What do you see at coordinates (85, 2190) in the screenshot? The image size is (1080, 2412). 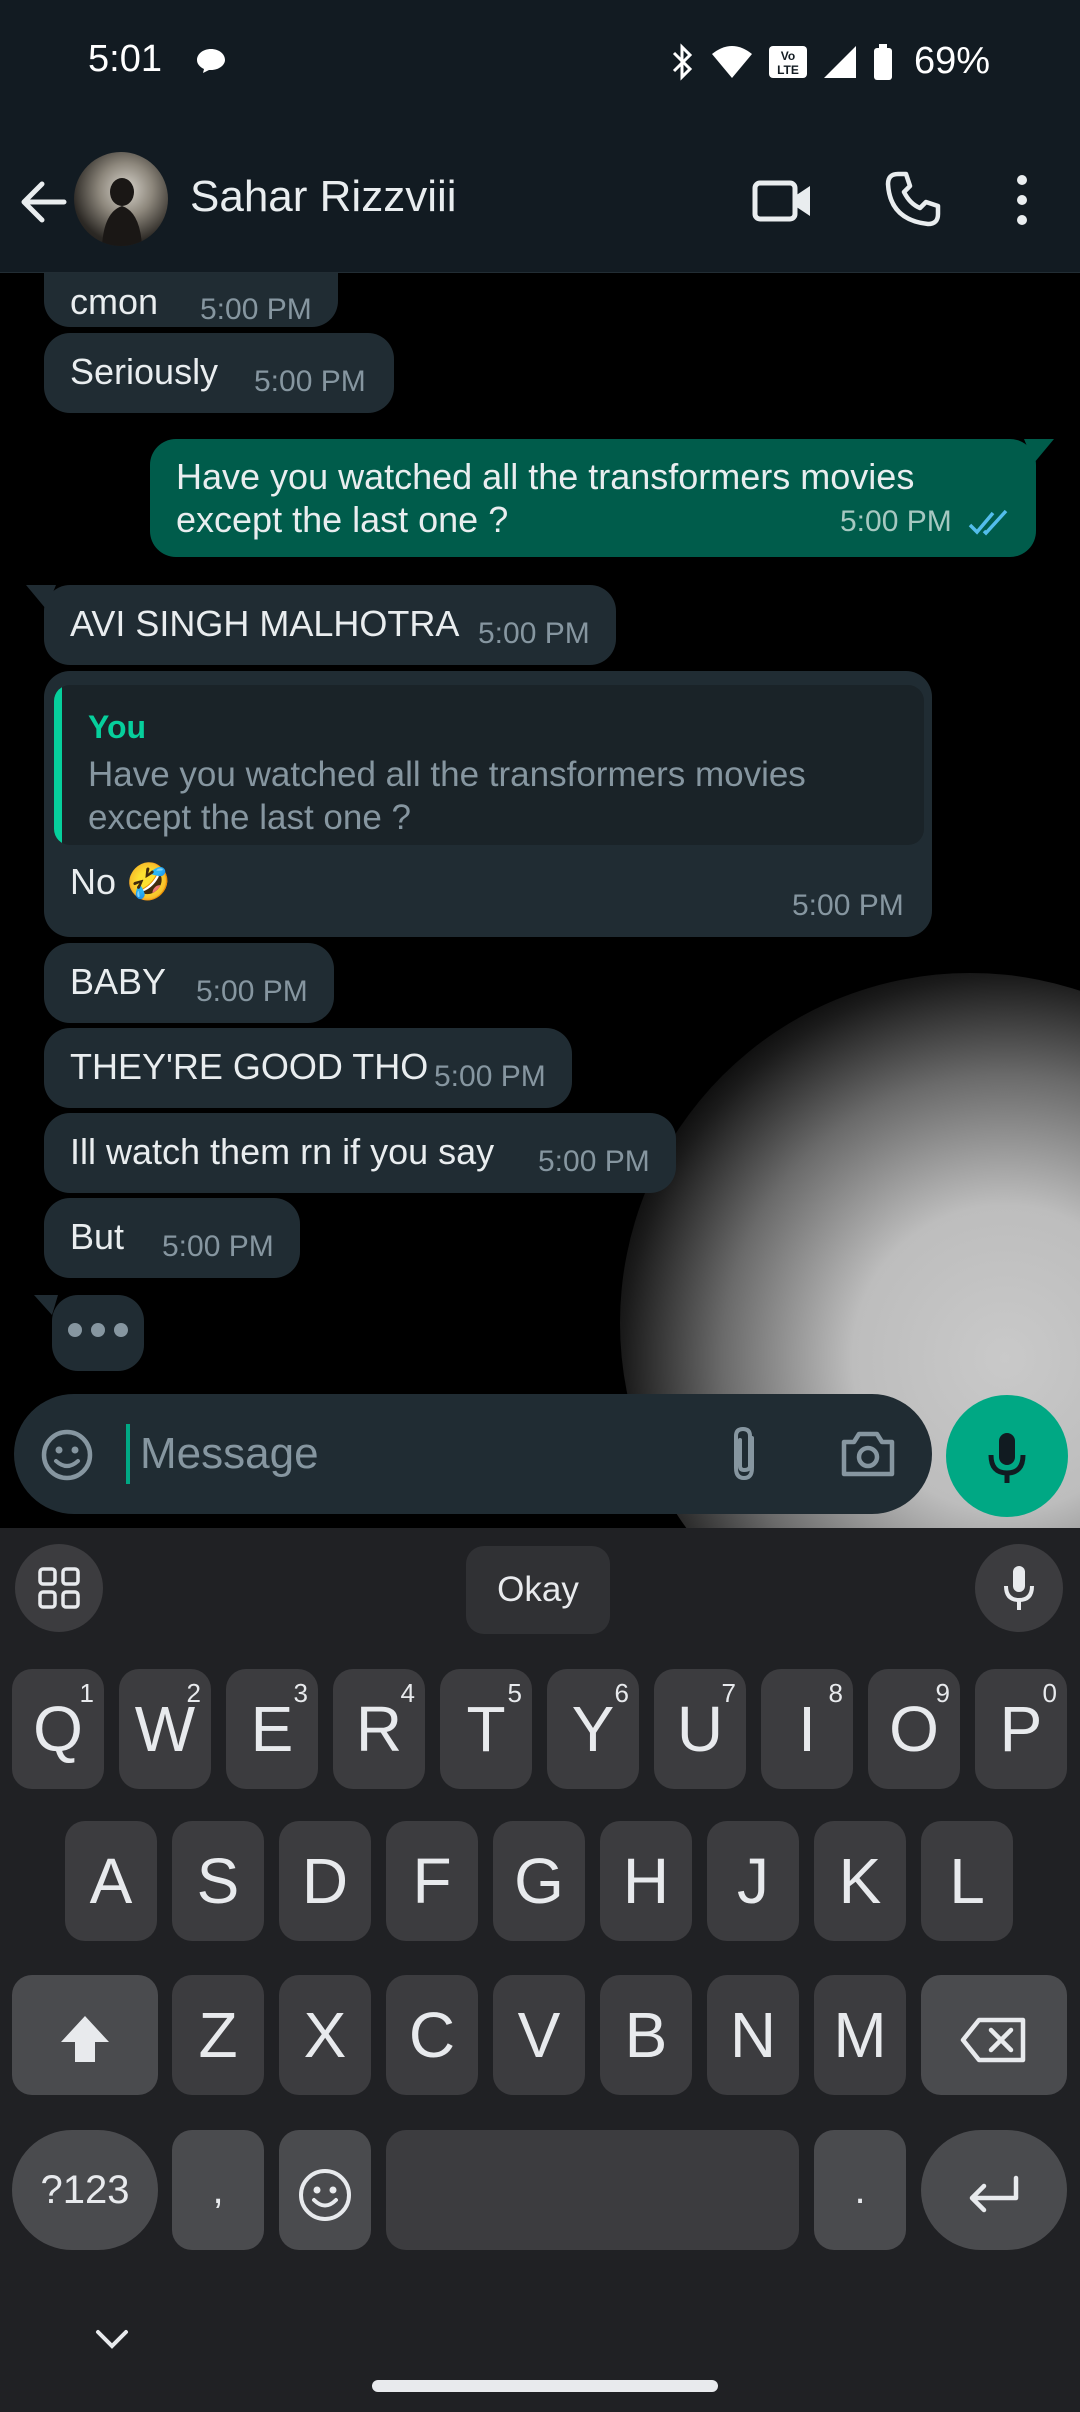 I see `symbols-key: ?123` at bounding box center [85, 2190].